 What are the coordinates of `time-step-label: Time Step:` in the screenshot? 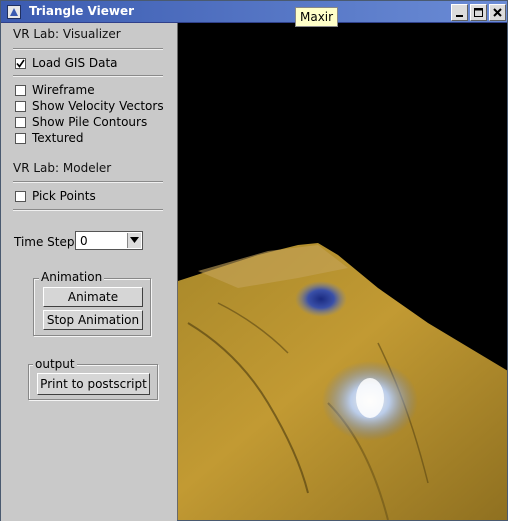 It's located at (46, 242).